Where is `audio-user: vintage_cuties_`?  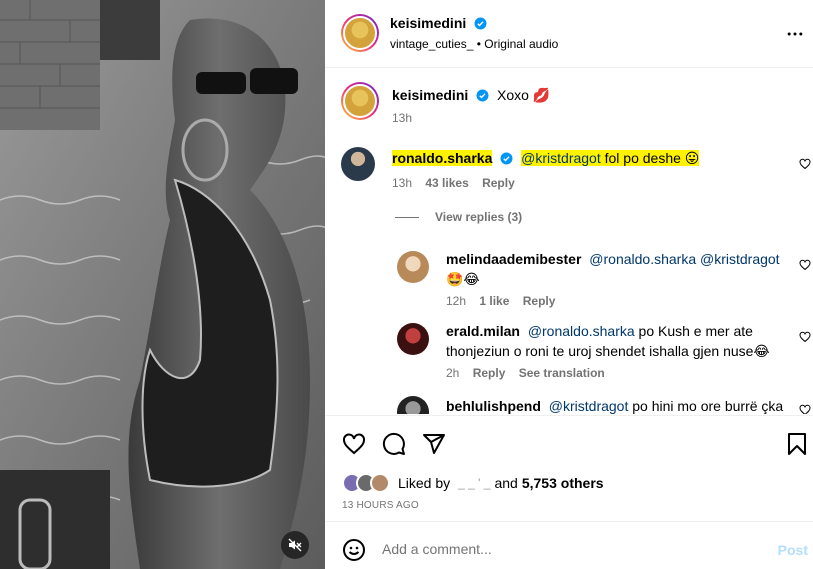
audio-user: vintage_cuties_ is located at coordinates (431, 44).